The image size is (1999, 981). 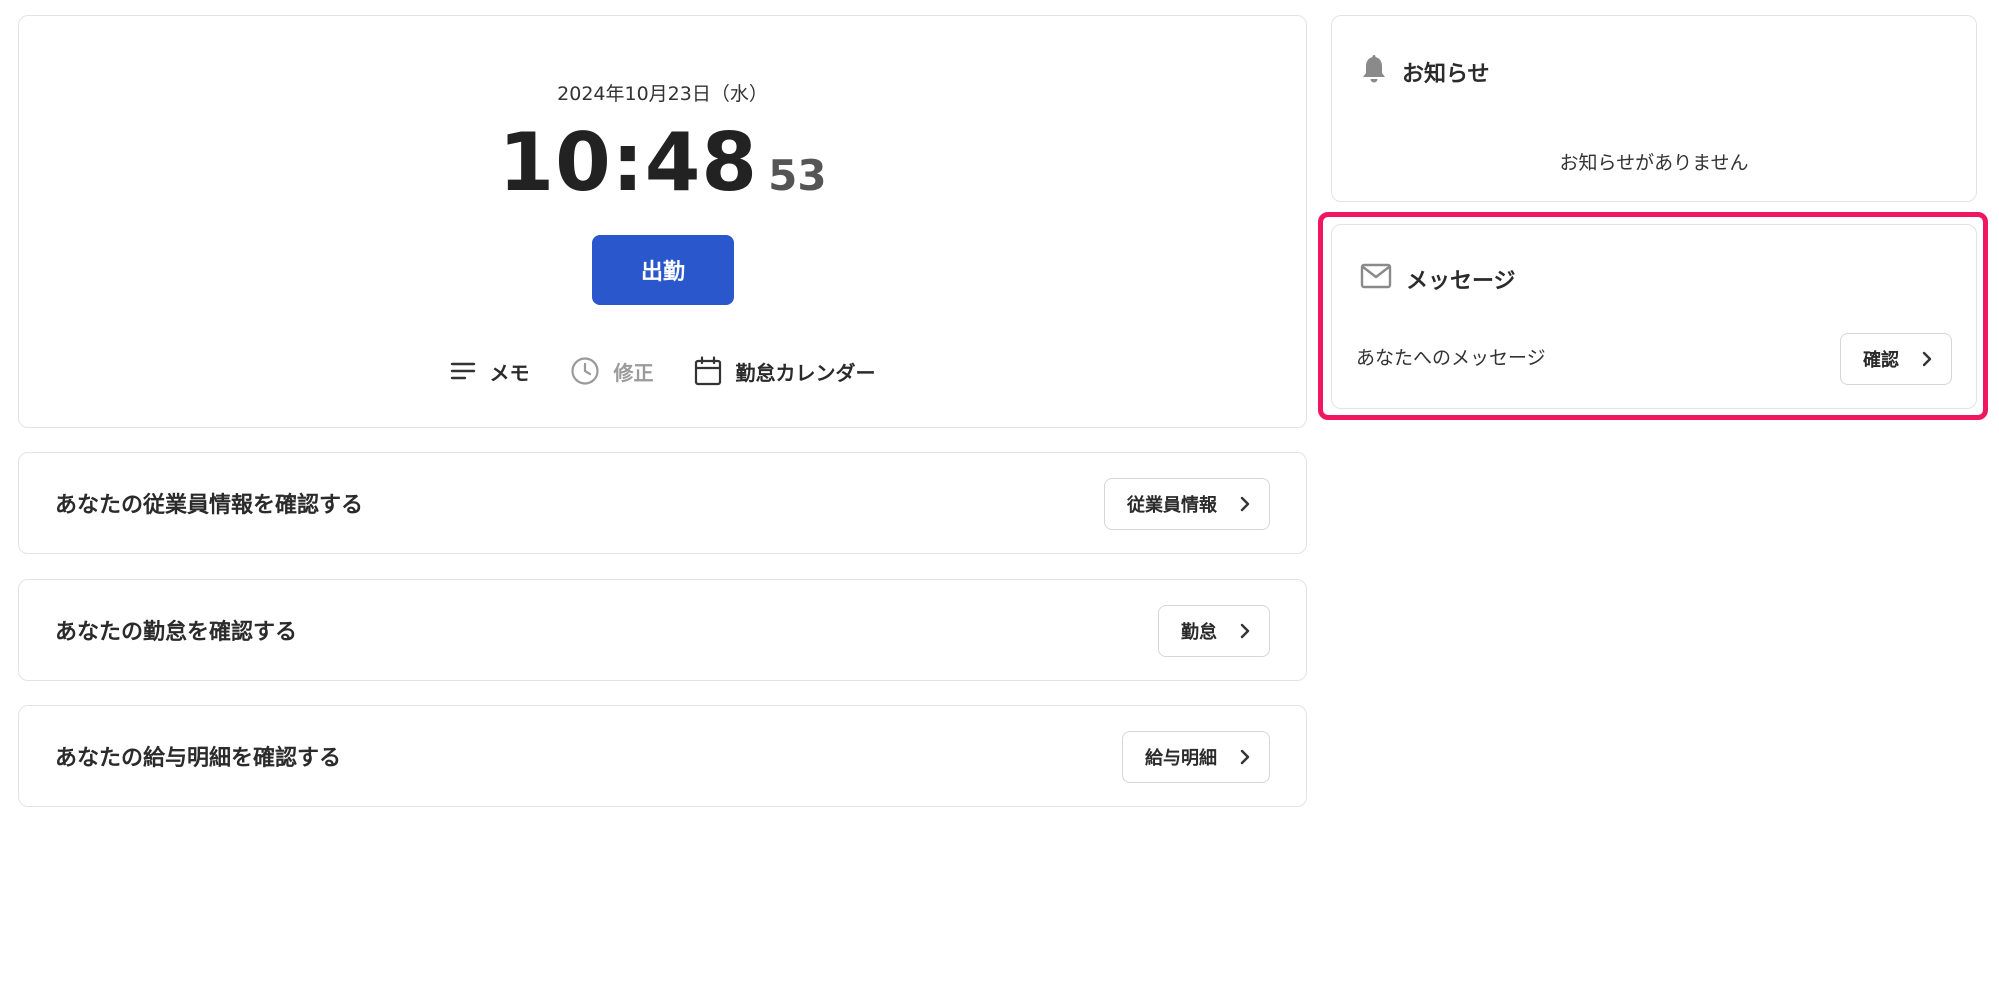 What do you see at coordinates (1451, 358) in the screenshot?
I see `messages-text: あなたへのメッセージ` at bounding box center [1451, 358].